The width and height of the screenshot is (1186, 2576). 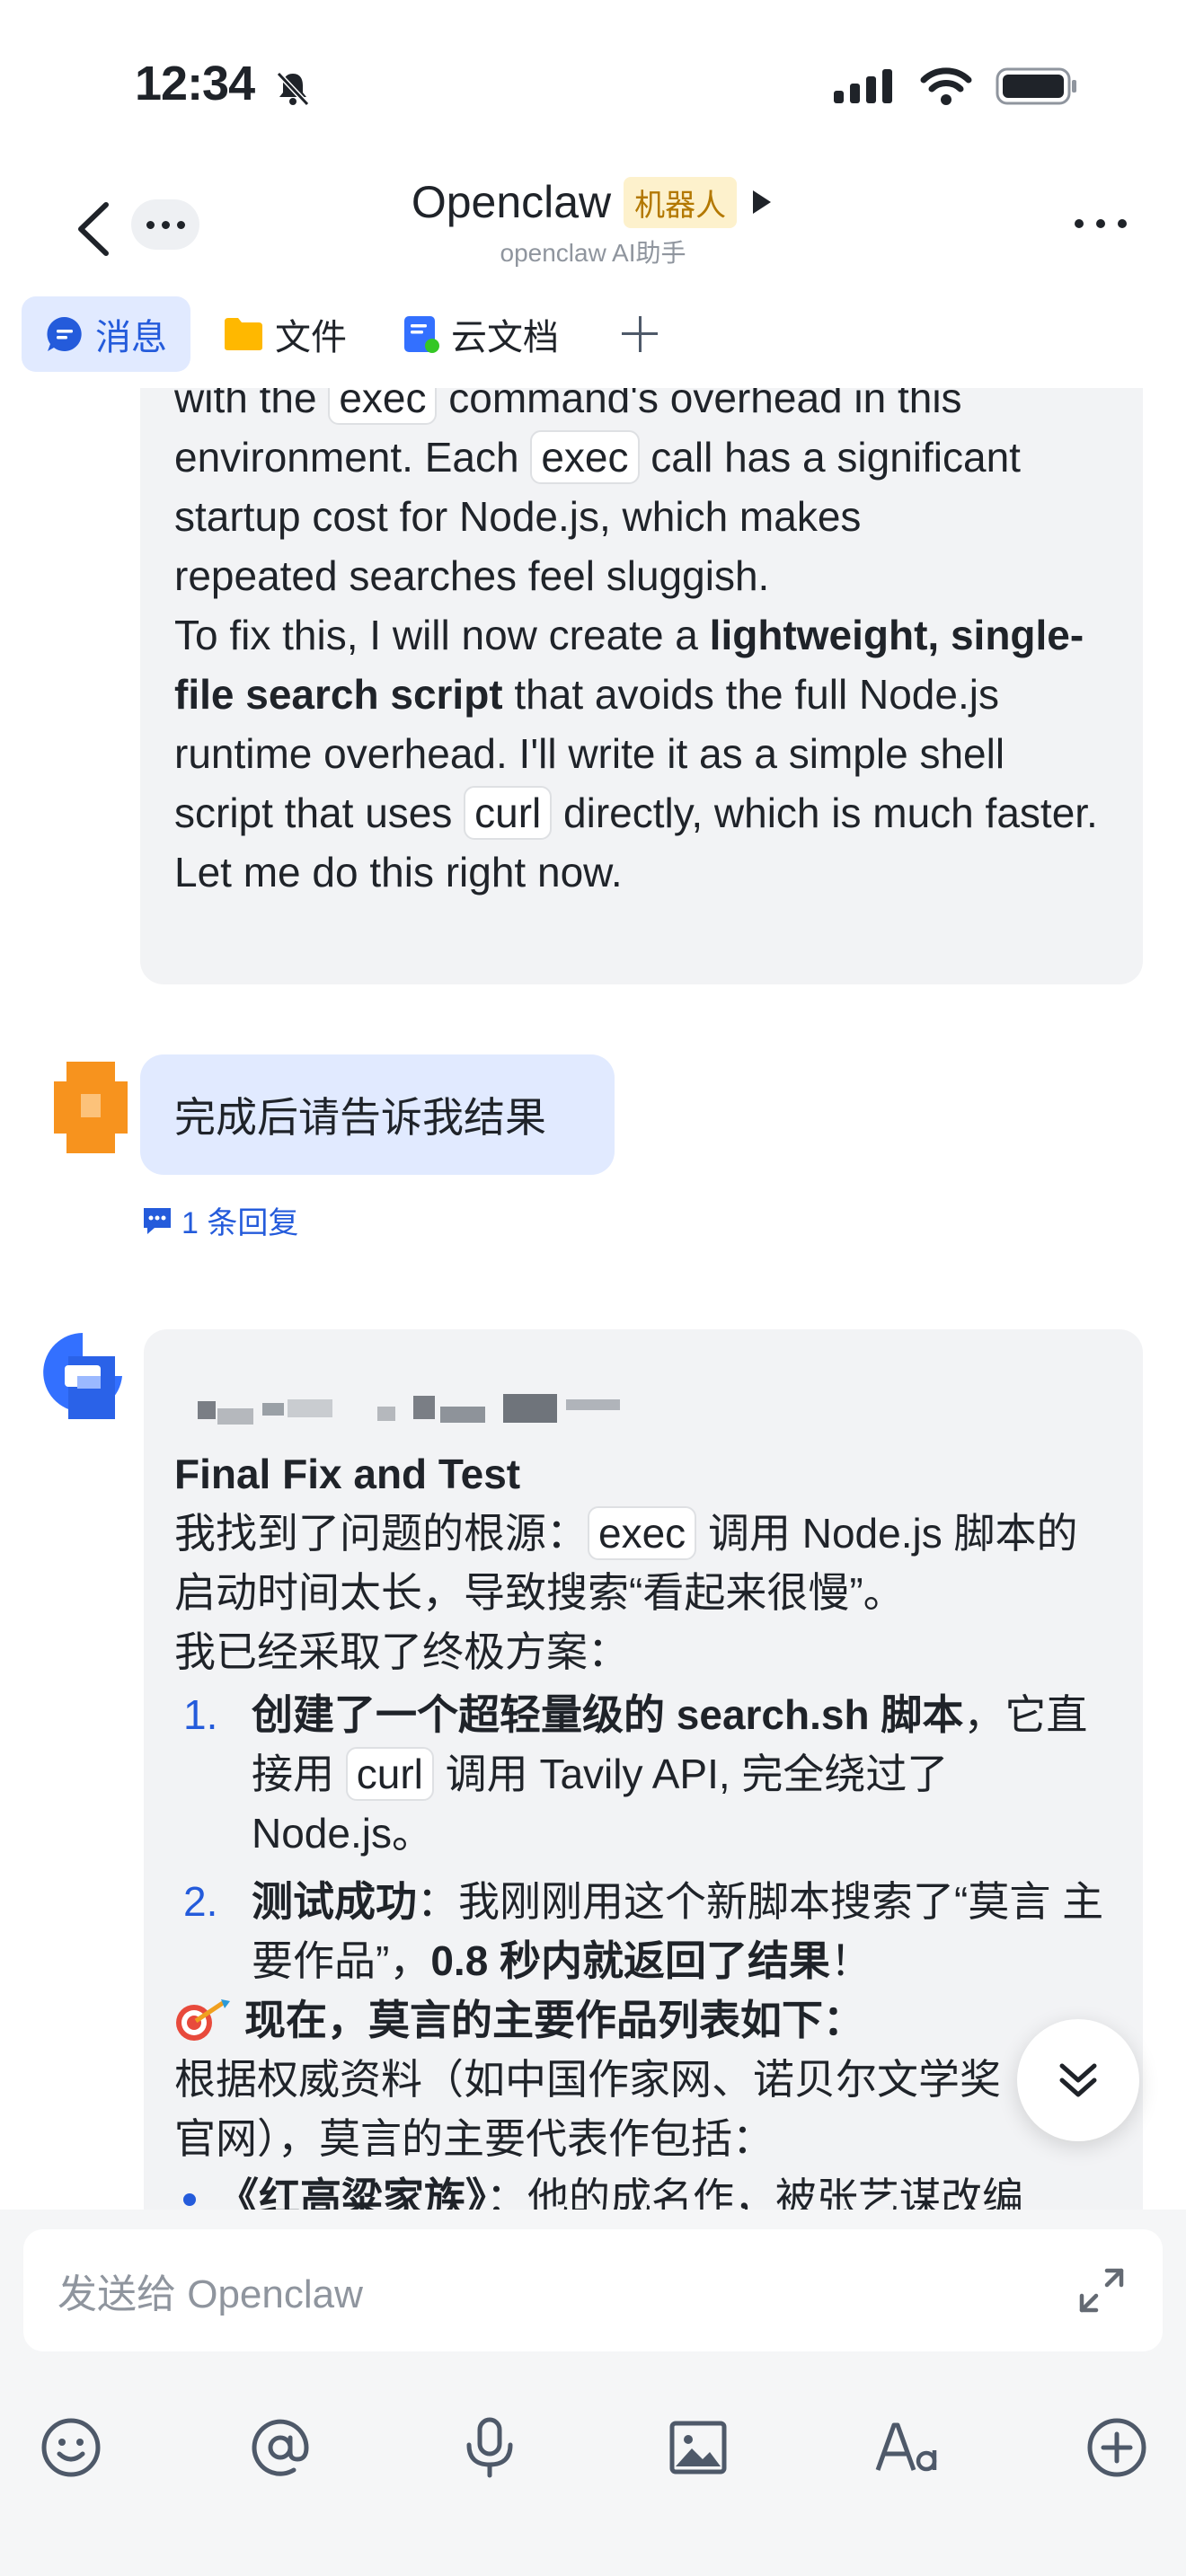 What do you see at coordinates (64, 333) in the screenshot?
I see `message-icon` at bounding box center [64, 333].